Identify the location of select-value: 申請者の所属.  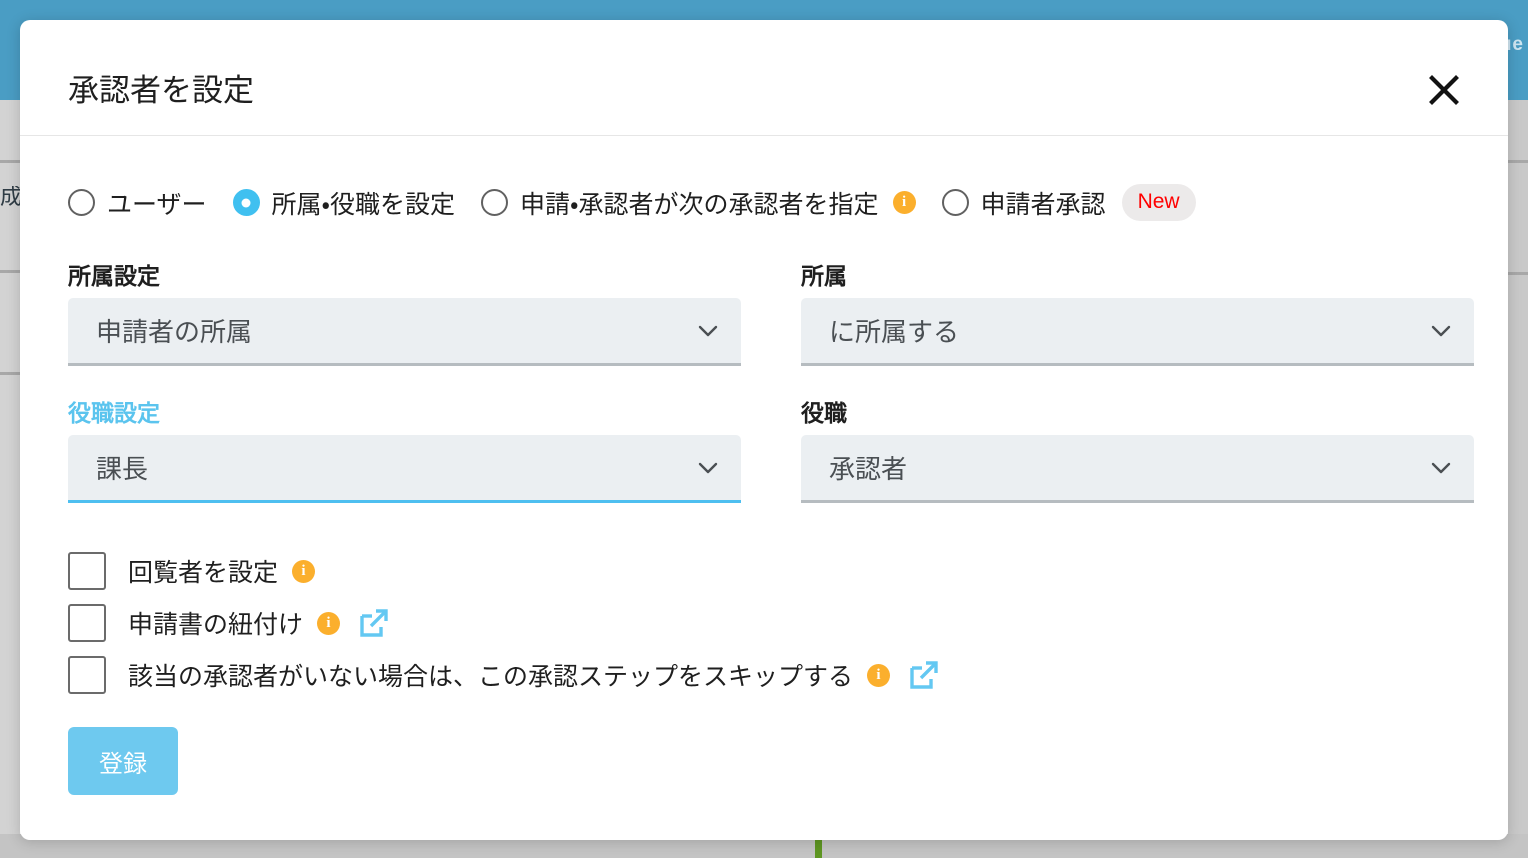
(174, 332).